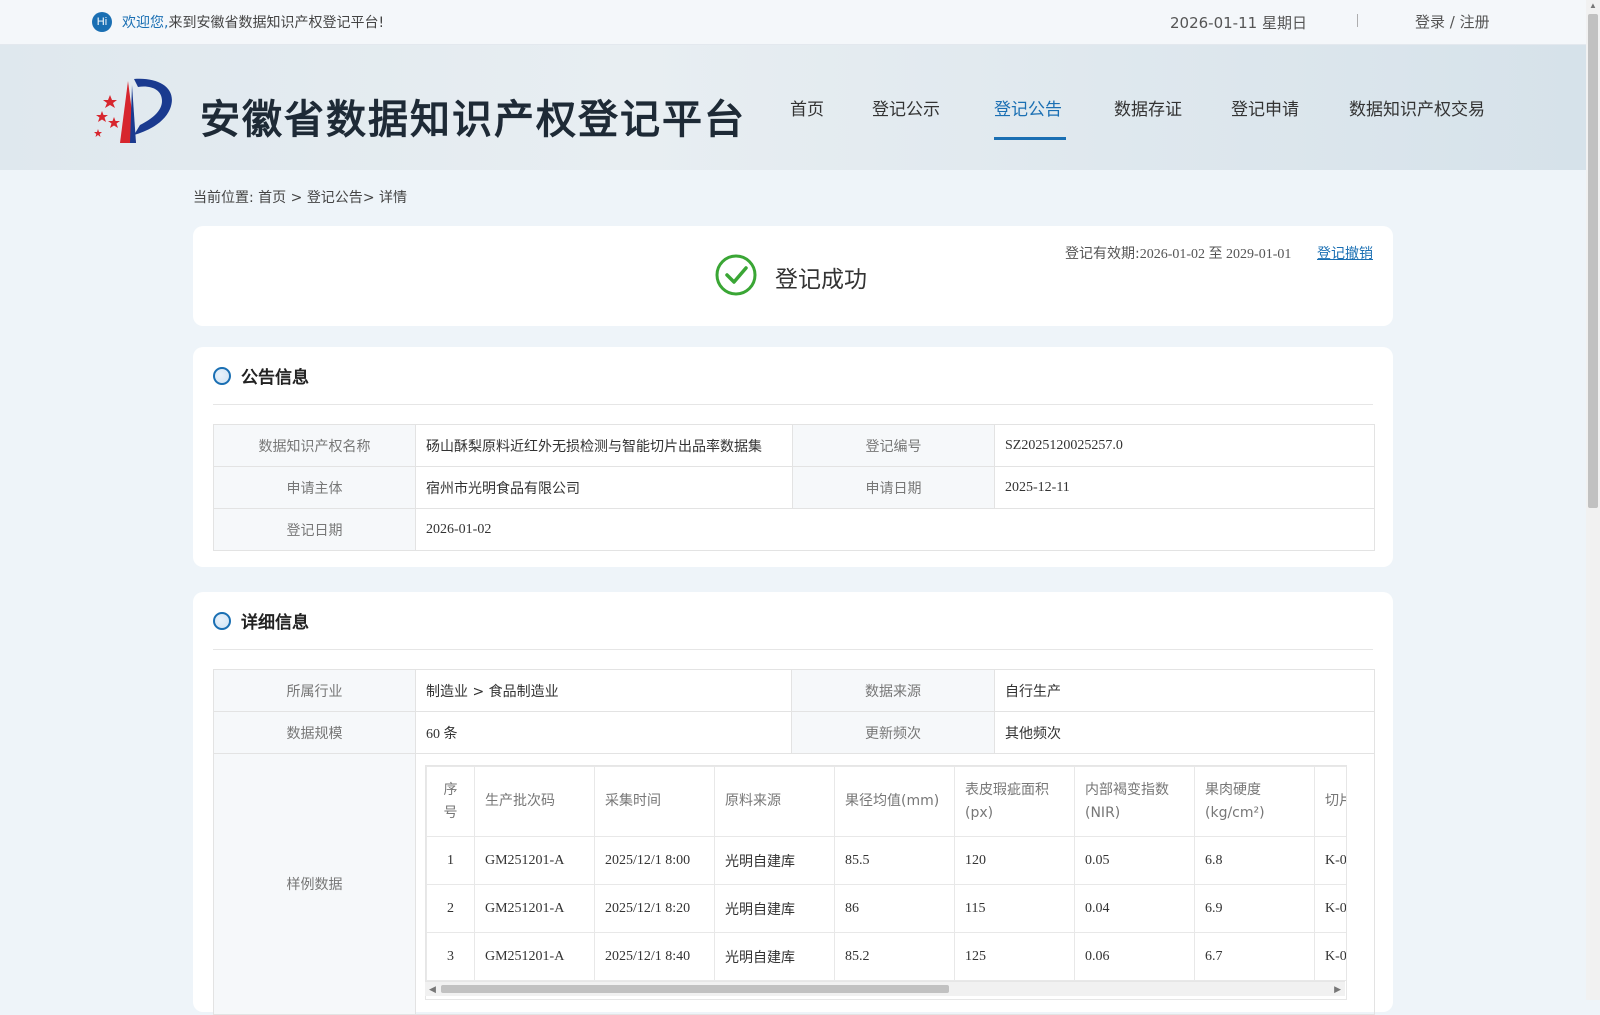  I want to click on nav-data-evidence: 数据存证, so click(1148, 107).